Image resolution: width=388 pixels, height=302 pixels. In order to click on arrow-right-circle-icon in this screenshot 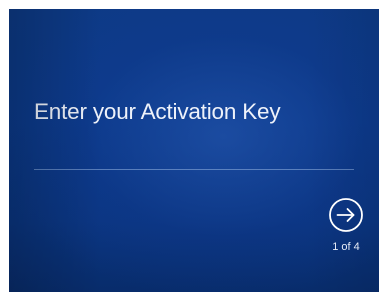, I will do `click(346, 215)`.